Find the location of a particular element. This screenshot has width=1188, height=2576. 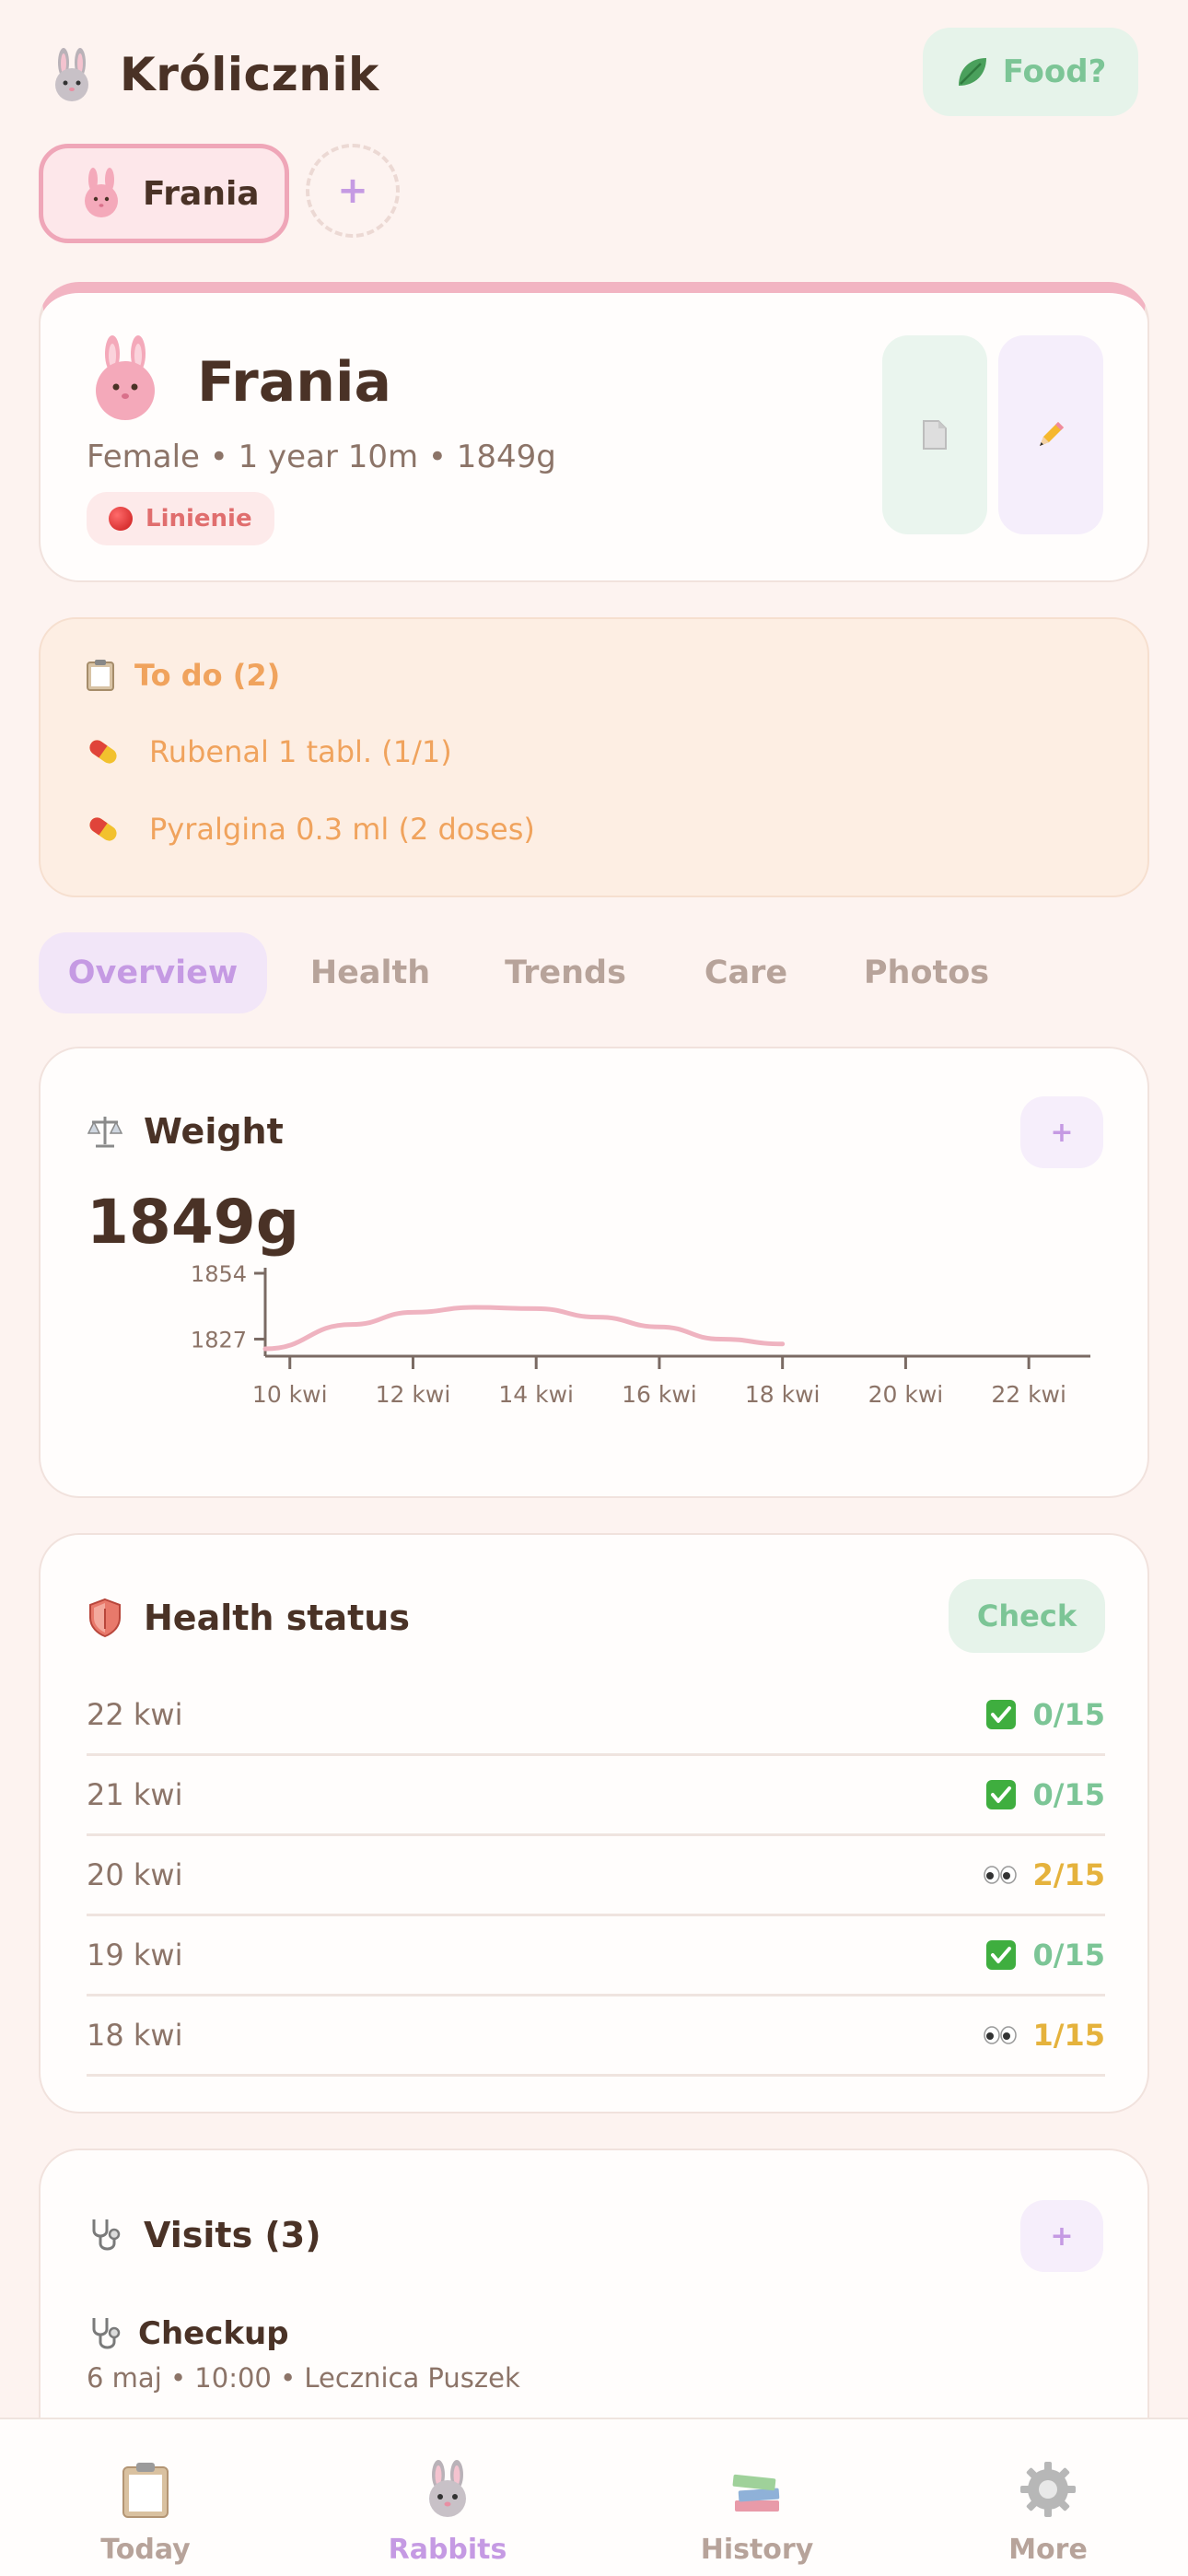

weight-series-line is located at coordinates (524, 1328).